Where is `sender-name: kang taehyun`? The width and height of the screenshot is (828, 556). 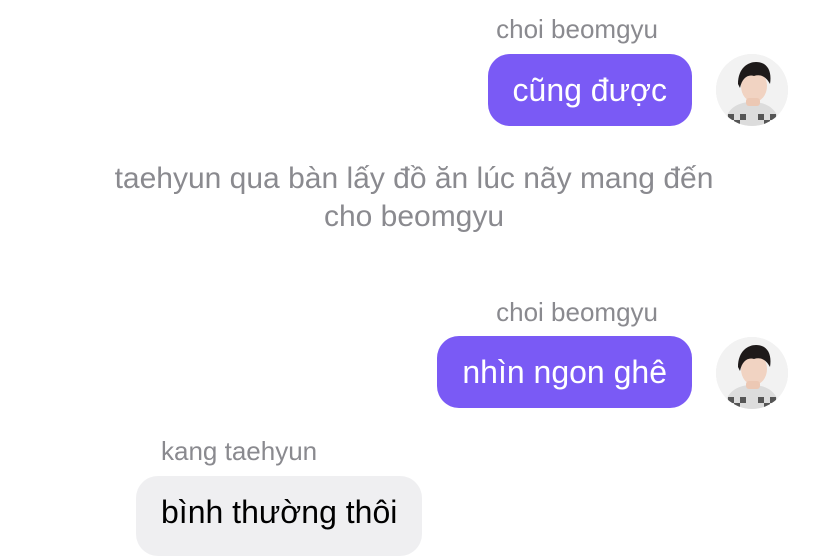 sender-name: kang taehyun is located at coordinates (239, 451).